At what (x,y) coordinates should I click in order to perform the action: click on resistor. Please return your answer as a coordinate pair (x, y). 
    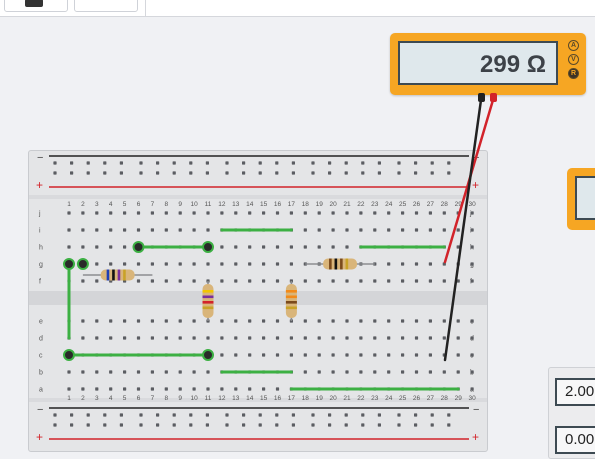
    Looking at the image, I should click on (208, 301).